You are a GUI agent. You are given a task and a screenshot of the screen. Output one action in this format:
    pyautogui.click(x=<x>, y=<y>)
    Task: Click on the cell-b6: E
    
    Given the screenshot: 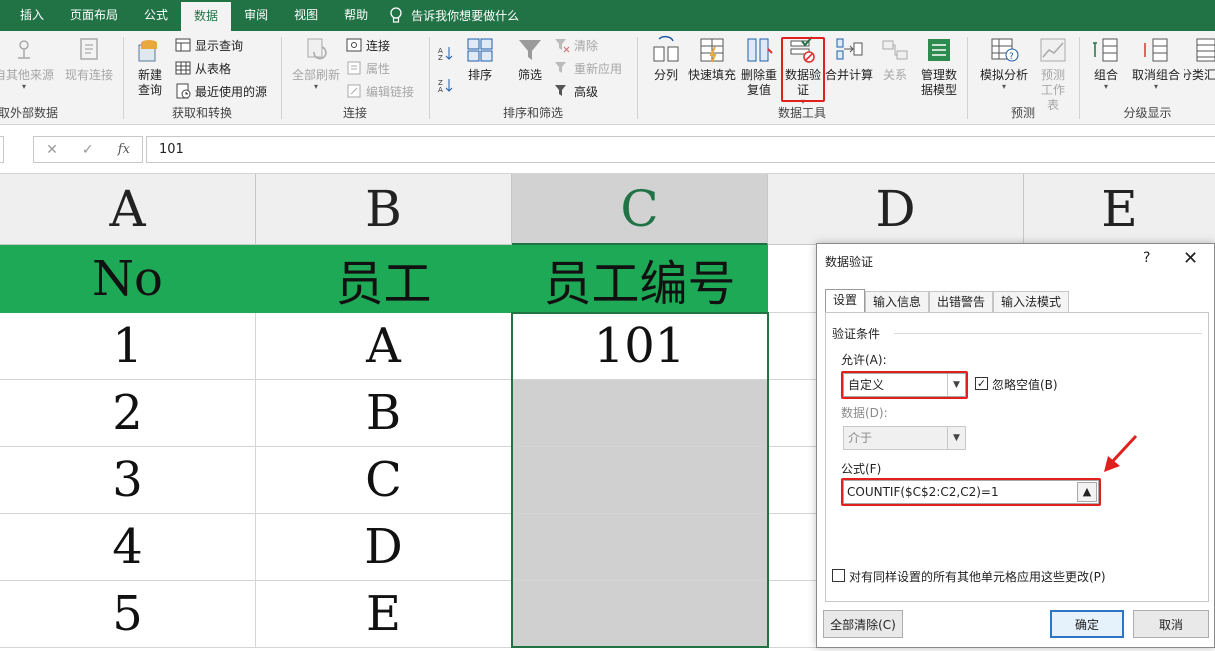 What is the action you would take?
    pyautogui.click(x=384, y=614)
    